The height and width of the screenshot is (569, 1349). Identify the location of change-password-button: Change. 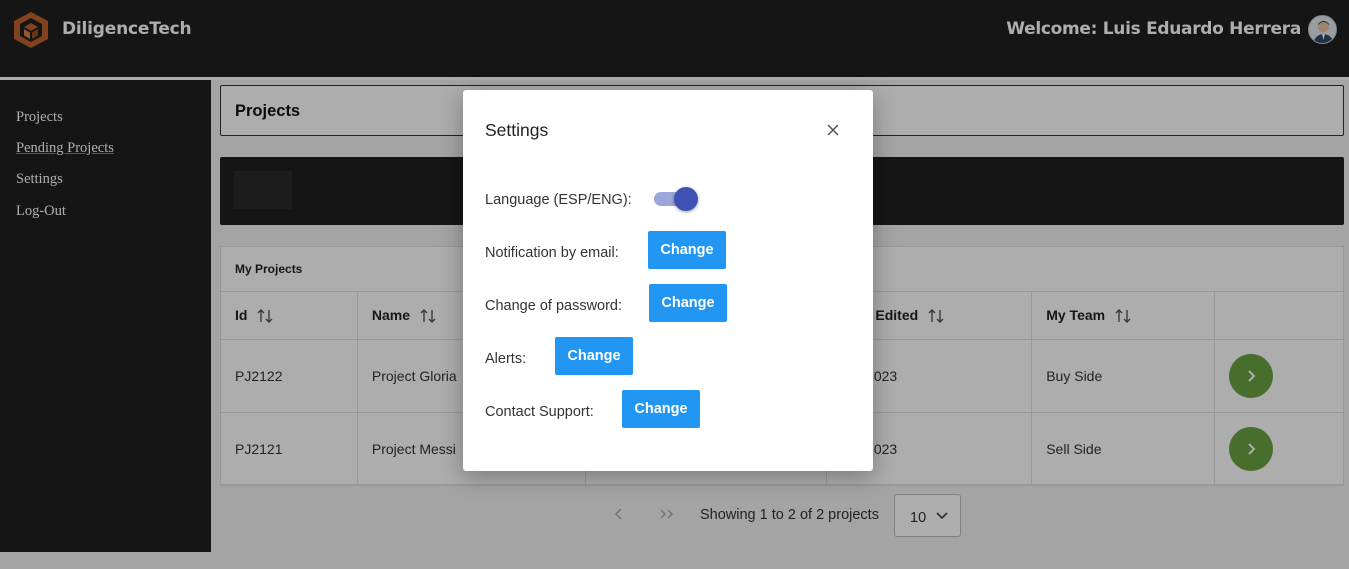
(688, 303).